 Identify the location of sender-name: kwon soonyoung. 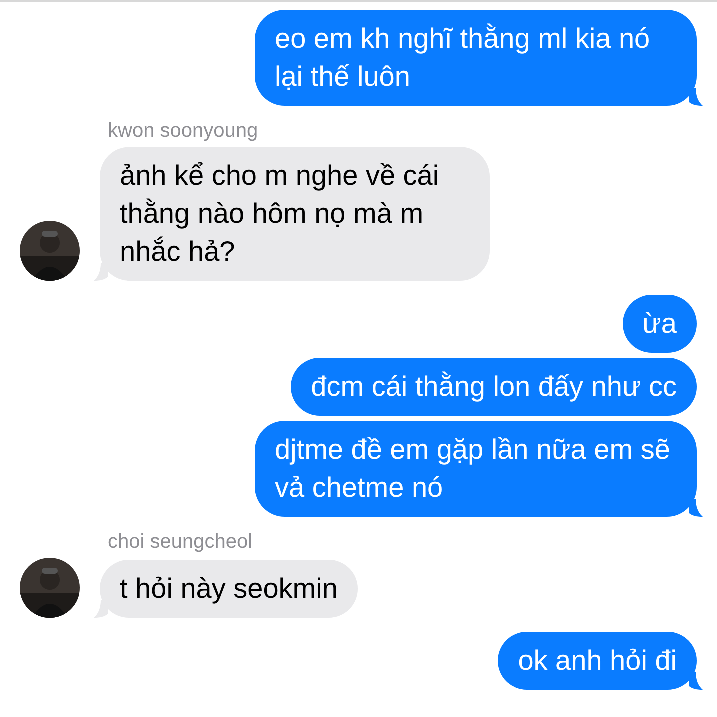
(183, 131).